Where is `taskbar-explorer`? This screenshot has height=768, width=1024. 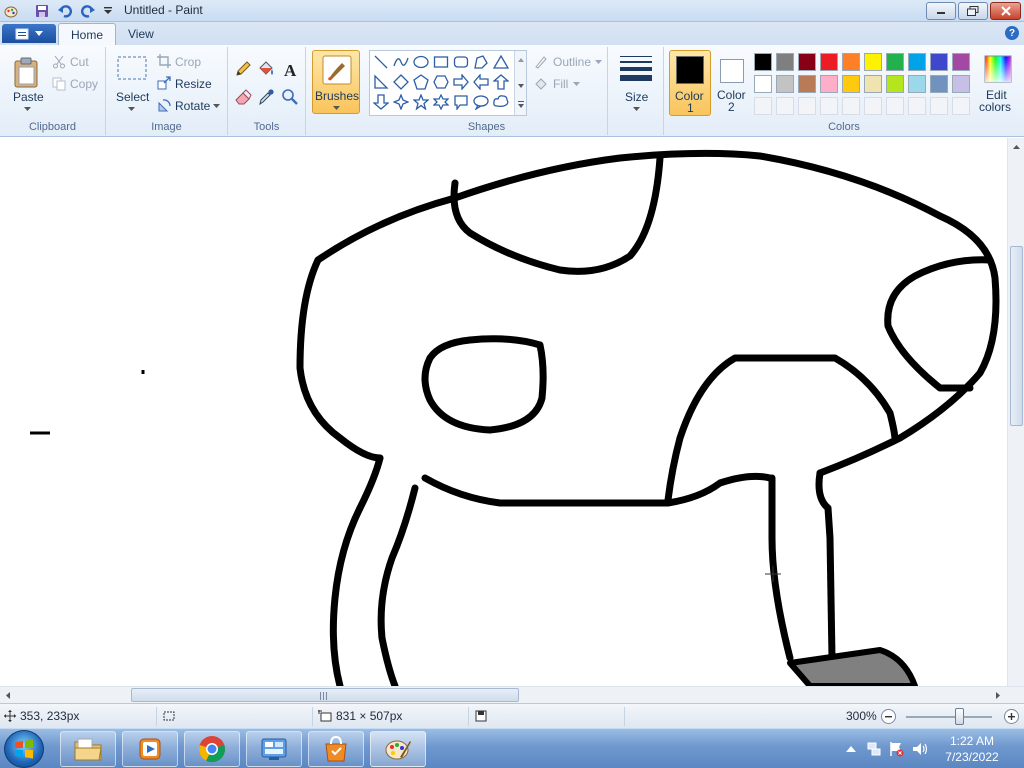 taskbar-explorer is located at coordinates (88, 749).